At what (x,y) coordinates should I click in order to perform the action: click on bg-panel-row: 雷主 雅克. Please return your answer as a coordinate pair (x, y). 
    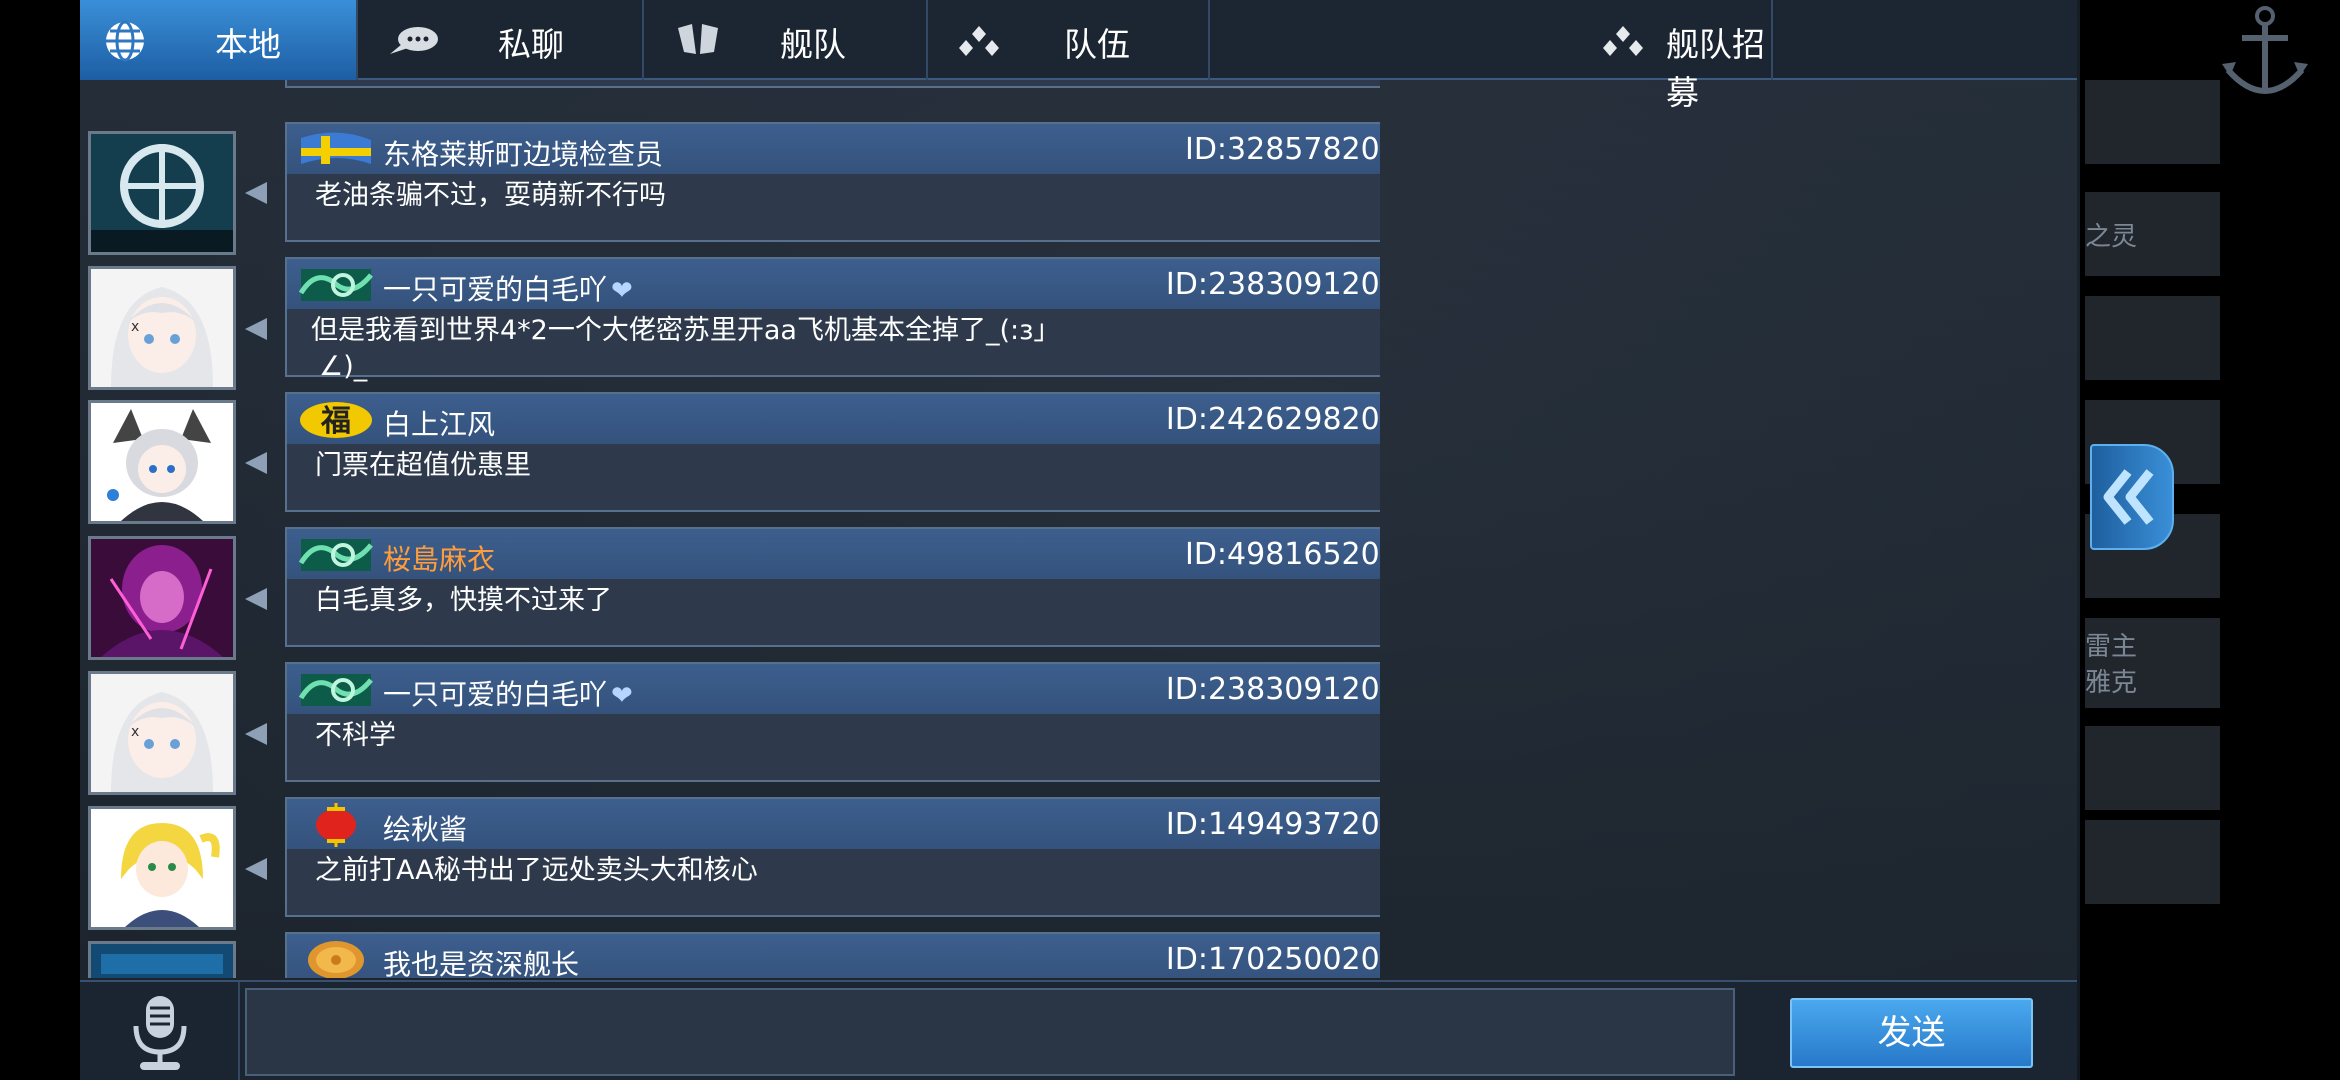
    Looking at the image, I should click on (2152, 663).